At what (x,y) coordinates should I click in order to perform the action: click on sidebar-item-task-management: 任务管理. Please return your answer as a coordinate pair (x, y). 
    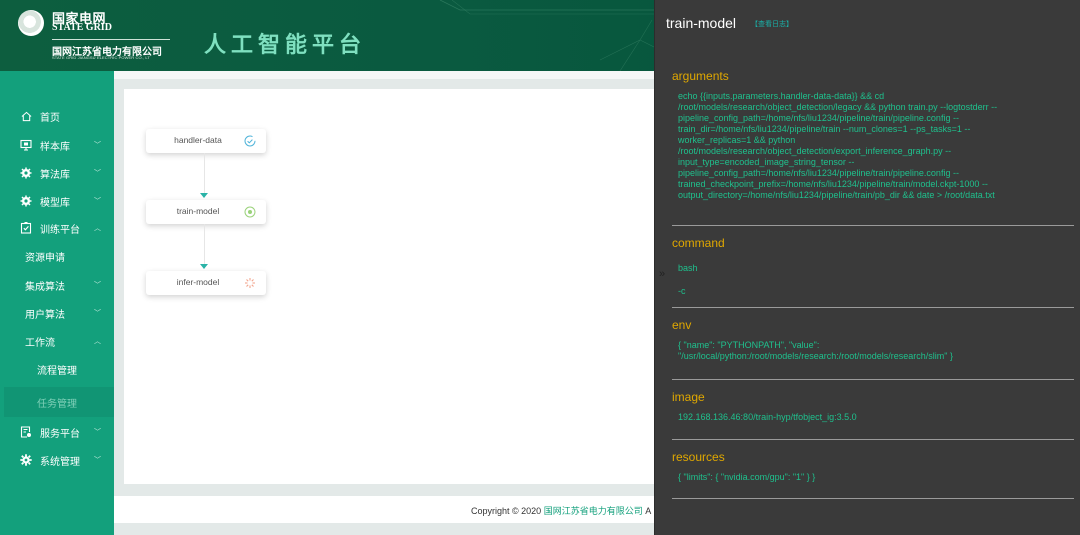
    Looking at the image, I should click on (59, 402).